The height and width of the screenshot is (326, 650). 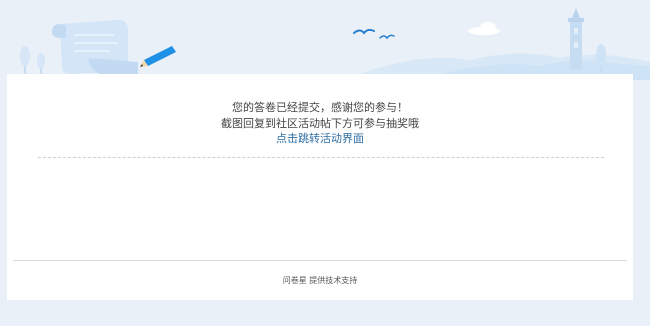 I want to click on thank-you-message: 您的答卷已经提交，感谢您的参与！, so click(x=320, y=107).